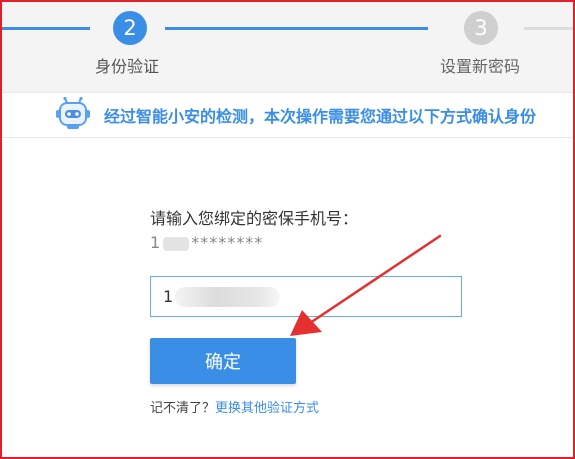 The height and width of the screenshot is (459, 575). Describe the element at coordinates (480, 66) in the screenshot. I see `step-3-label: 设置新密码` at that location.